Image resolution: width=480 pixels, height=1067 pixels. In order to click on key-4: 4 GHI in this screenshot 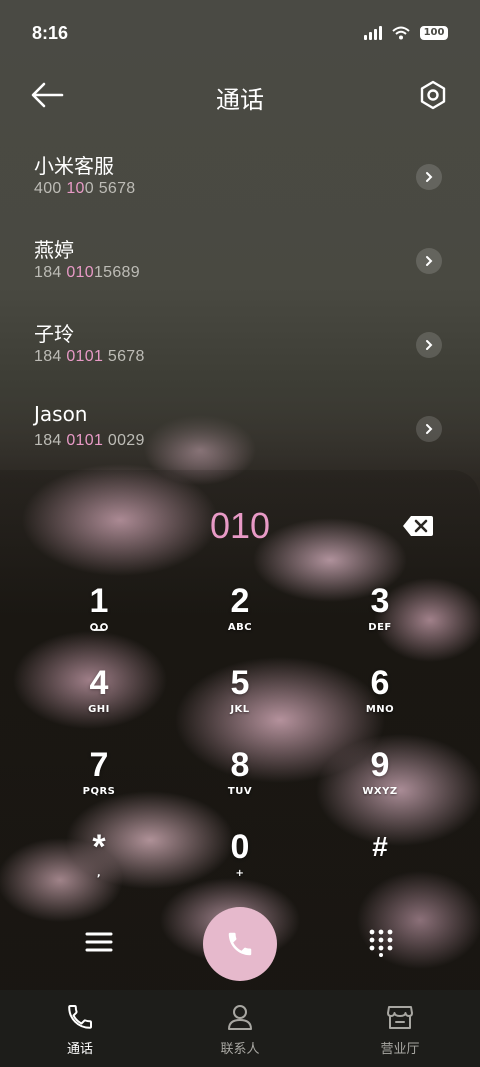, I will do `click(99, 697)`.